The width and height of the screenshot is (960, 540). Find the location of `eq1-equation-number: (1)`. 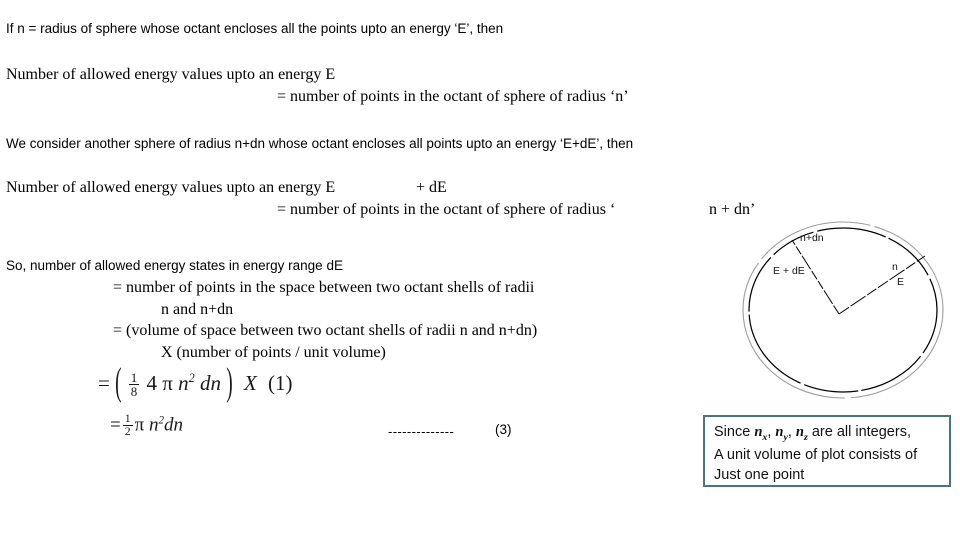

eq1-equation-number: (1) is located at coordinates (280, 383).